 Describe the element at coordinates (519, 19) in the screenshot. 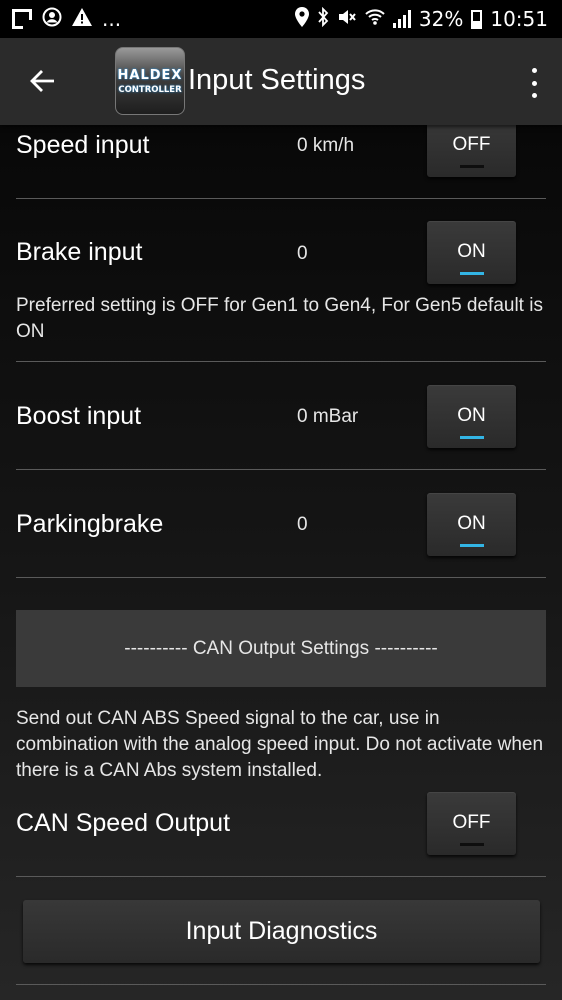

I see `clock: 10:51` at that location.